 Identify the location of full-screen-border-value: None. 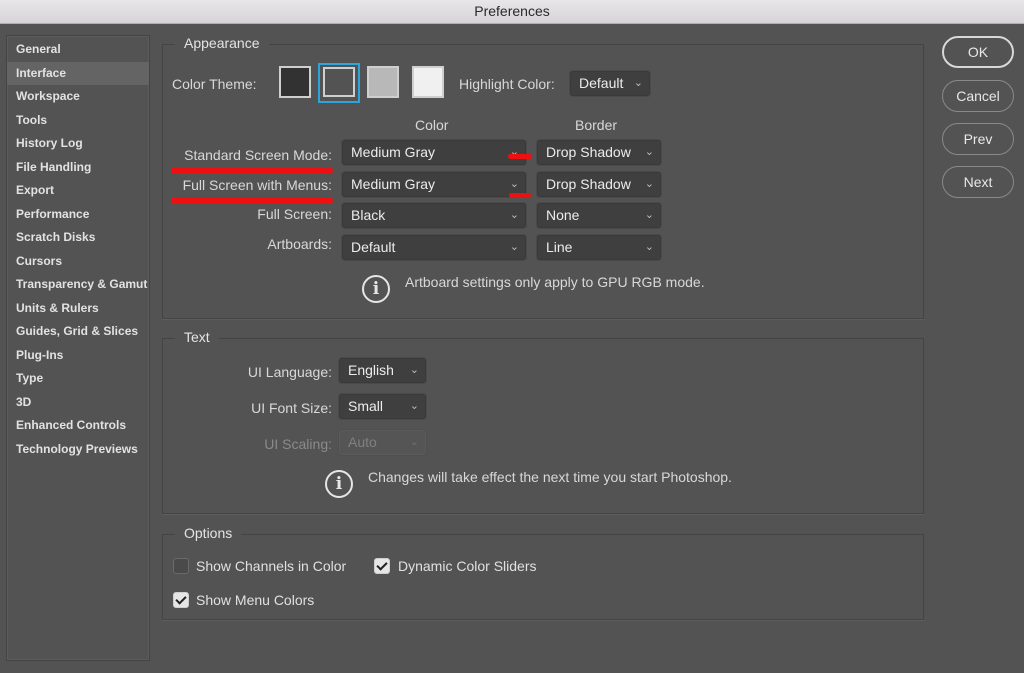
(563, 215).